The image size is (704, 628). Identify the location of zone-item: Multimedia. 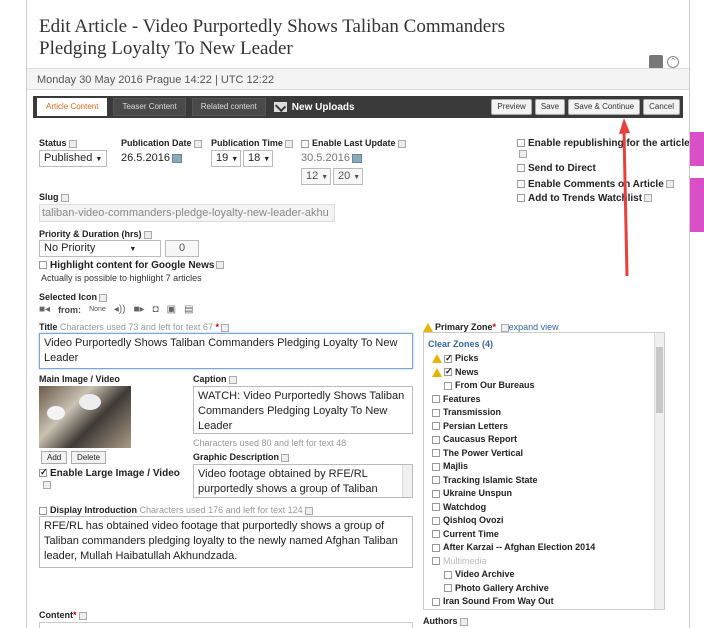
(459, 561).